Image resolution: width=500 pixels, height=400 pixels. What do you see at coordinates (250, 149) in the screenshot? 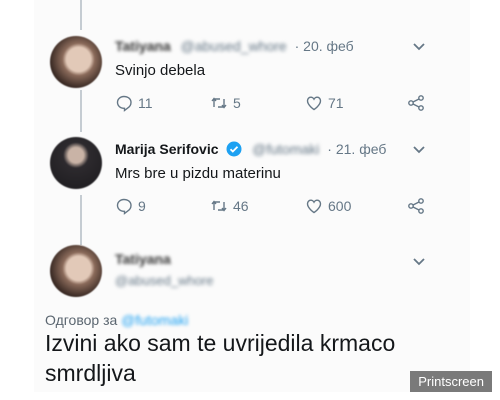
I see `tweet-header: Marija Serifovic @futomaki · 21. феб` at bounding box center [250, 149].